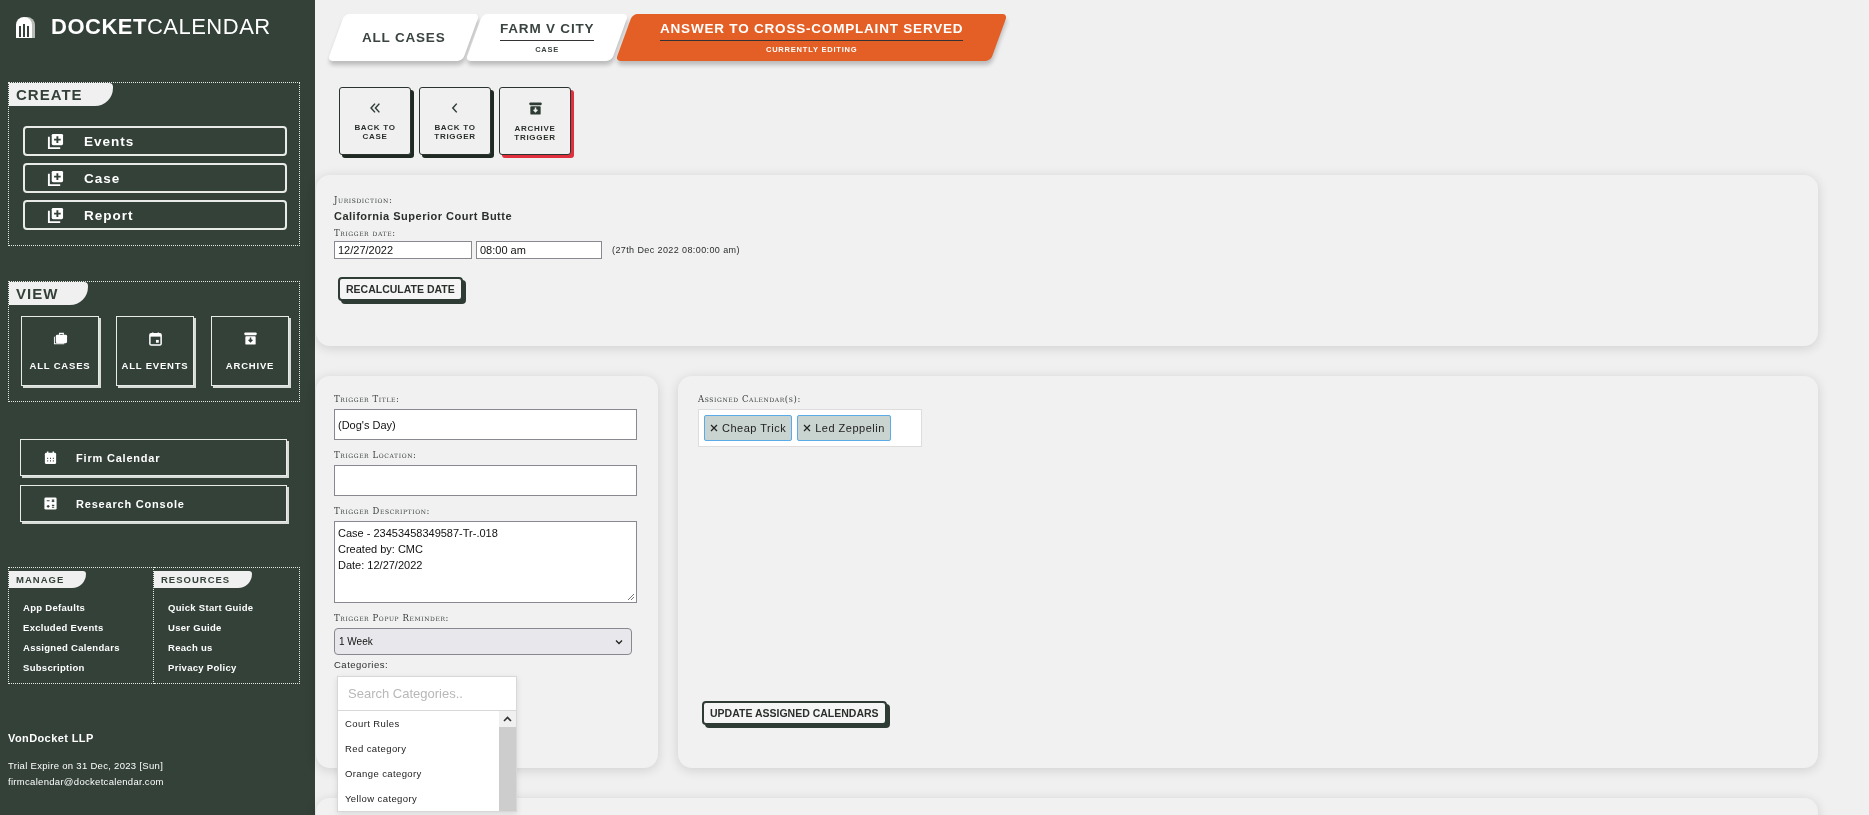 This screenshot has height=815, width=1869. I want to click on sidebar-link: App Defaults, so click(88, 607).